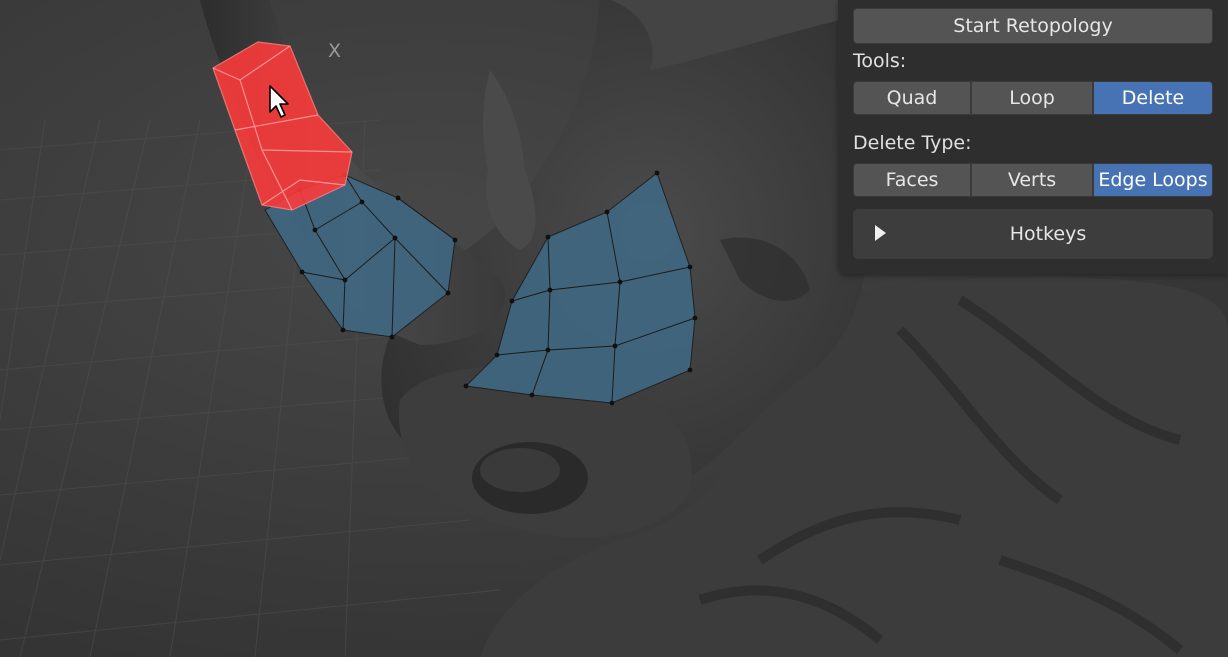 Image resolution: width=1228 pixels, height=657 pixels. I want to click on delete-type-faces-button: Faces, so click(912, 180).